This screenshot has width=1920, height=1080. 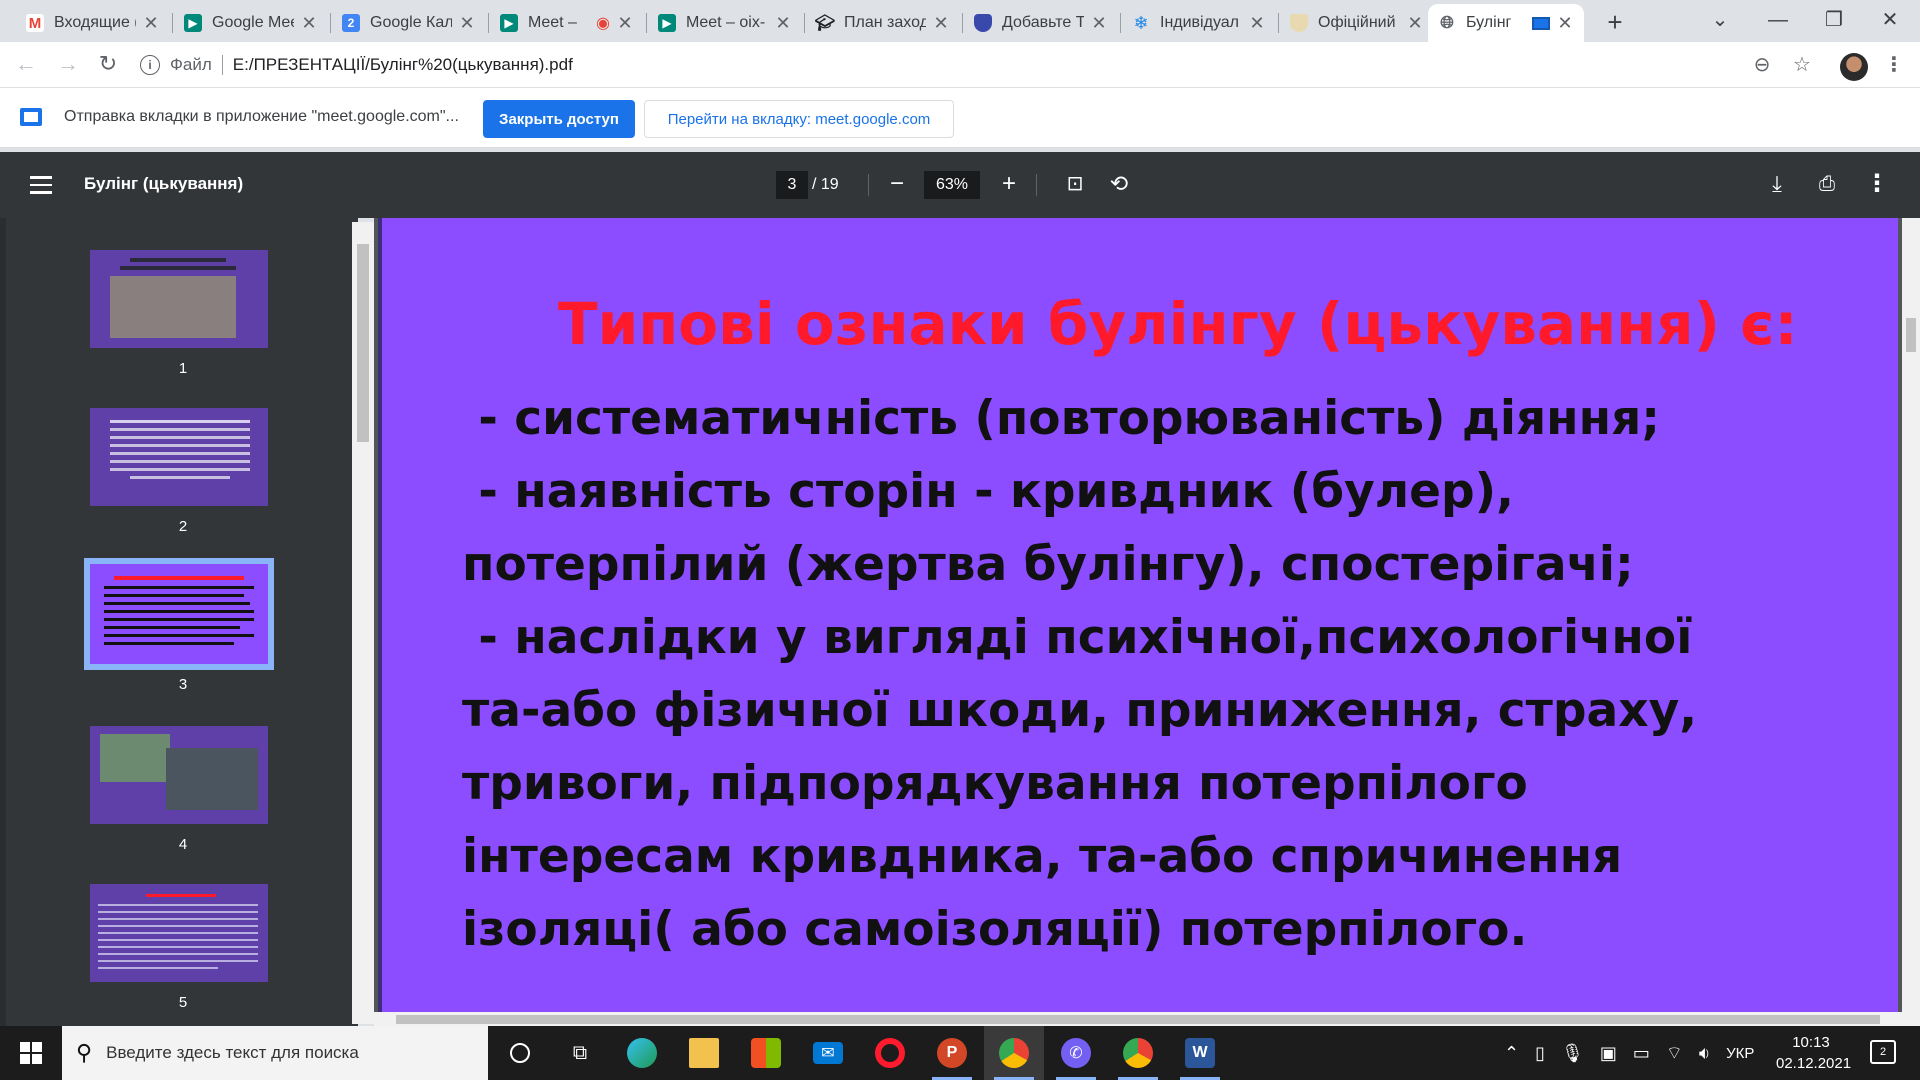 What do you see at coordinates (409, 23) in the screenshot?
I see `tab-google-calendar: 2 Google Кал ✕` at bounding box center [409, 23].